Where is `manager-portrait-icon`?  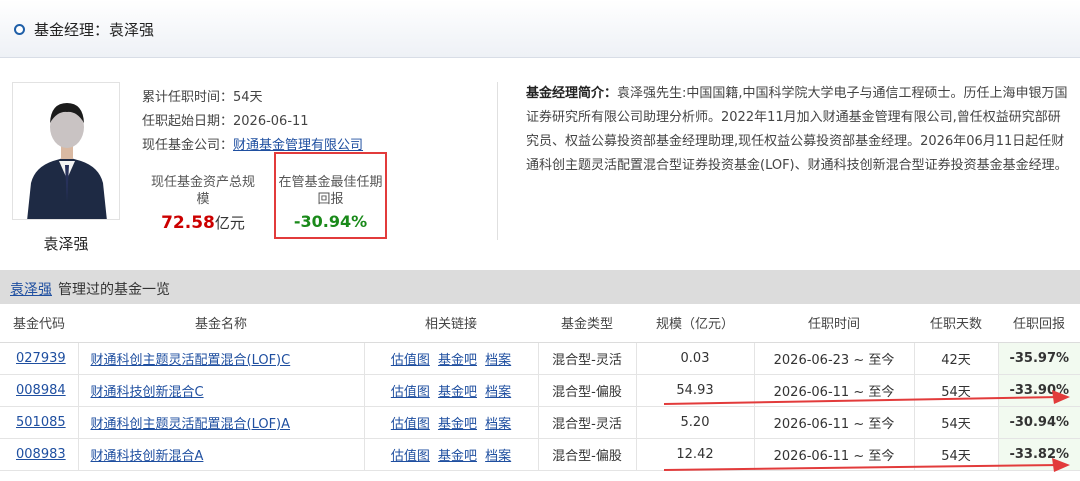
manager-portrait-icon is located at coordinates (66, 151).